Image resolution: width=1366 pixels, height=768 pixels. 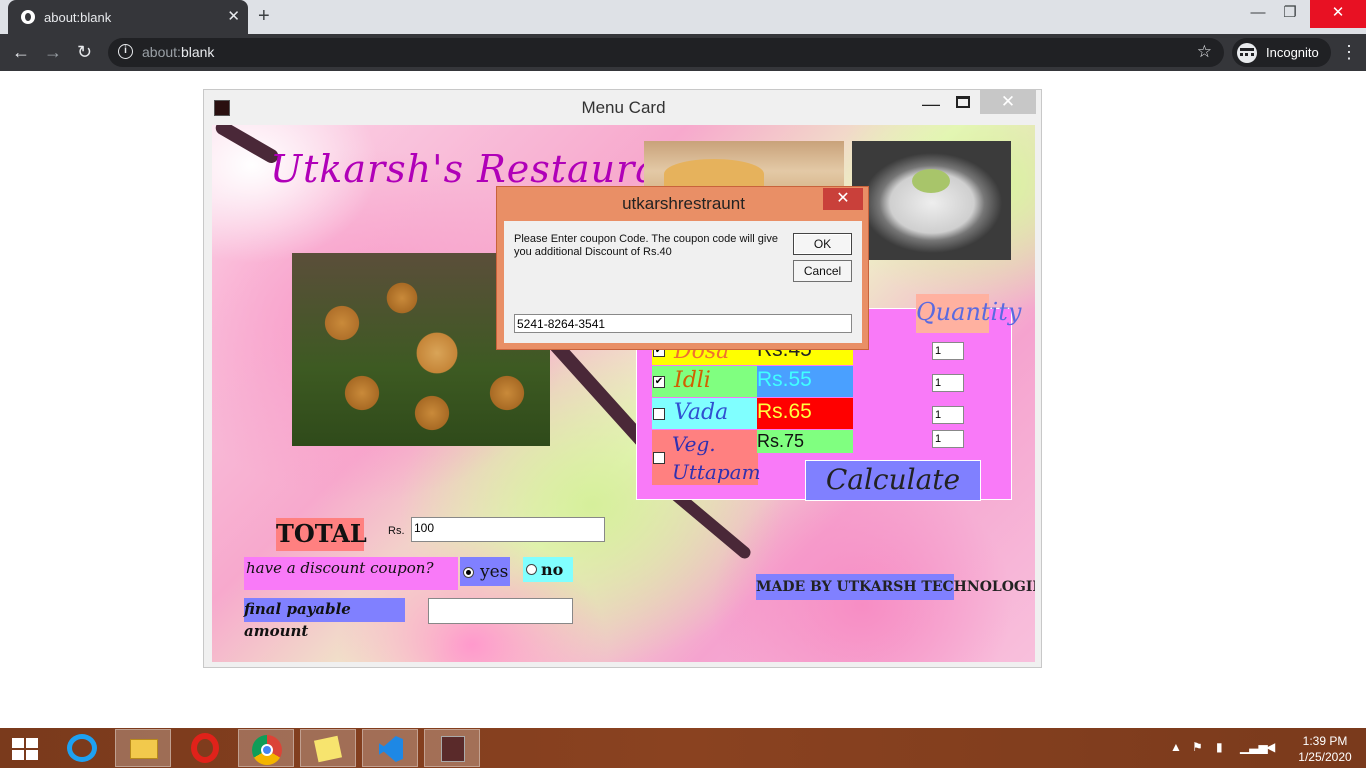 I want to click on battery-icon: ▮, so click(x=1219, y=747).